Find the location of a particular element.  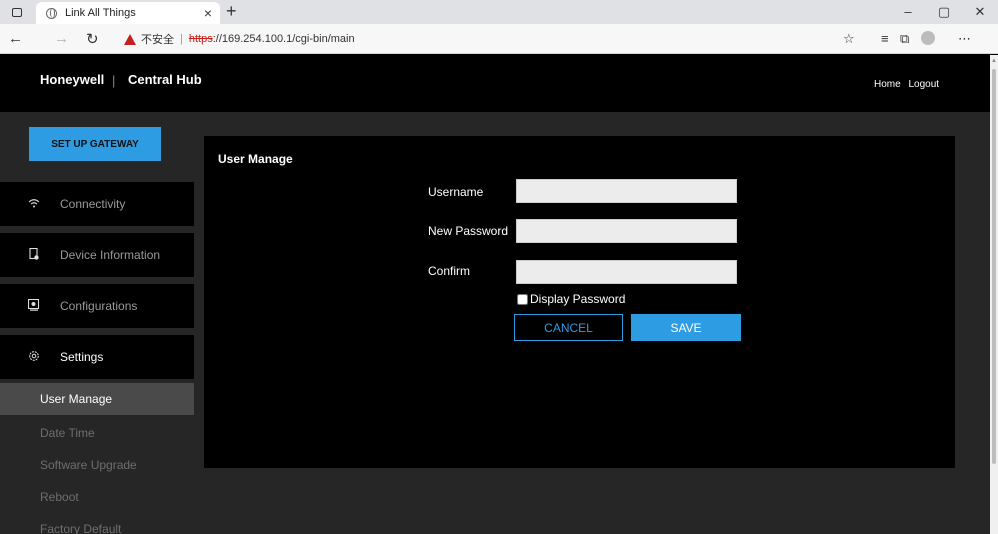

header-links: Home Logout is located at coordinates (909, 84).